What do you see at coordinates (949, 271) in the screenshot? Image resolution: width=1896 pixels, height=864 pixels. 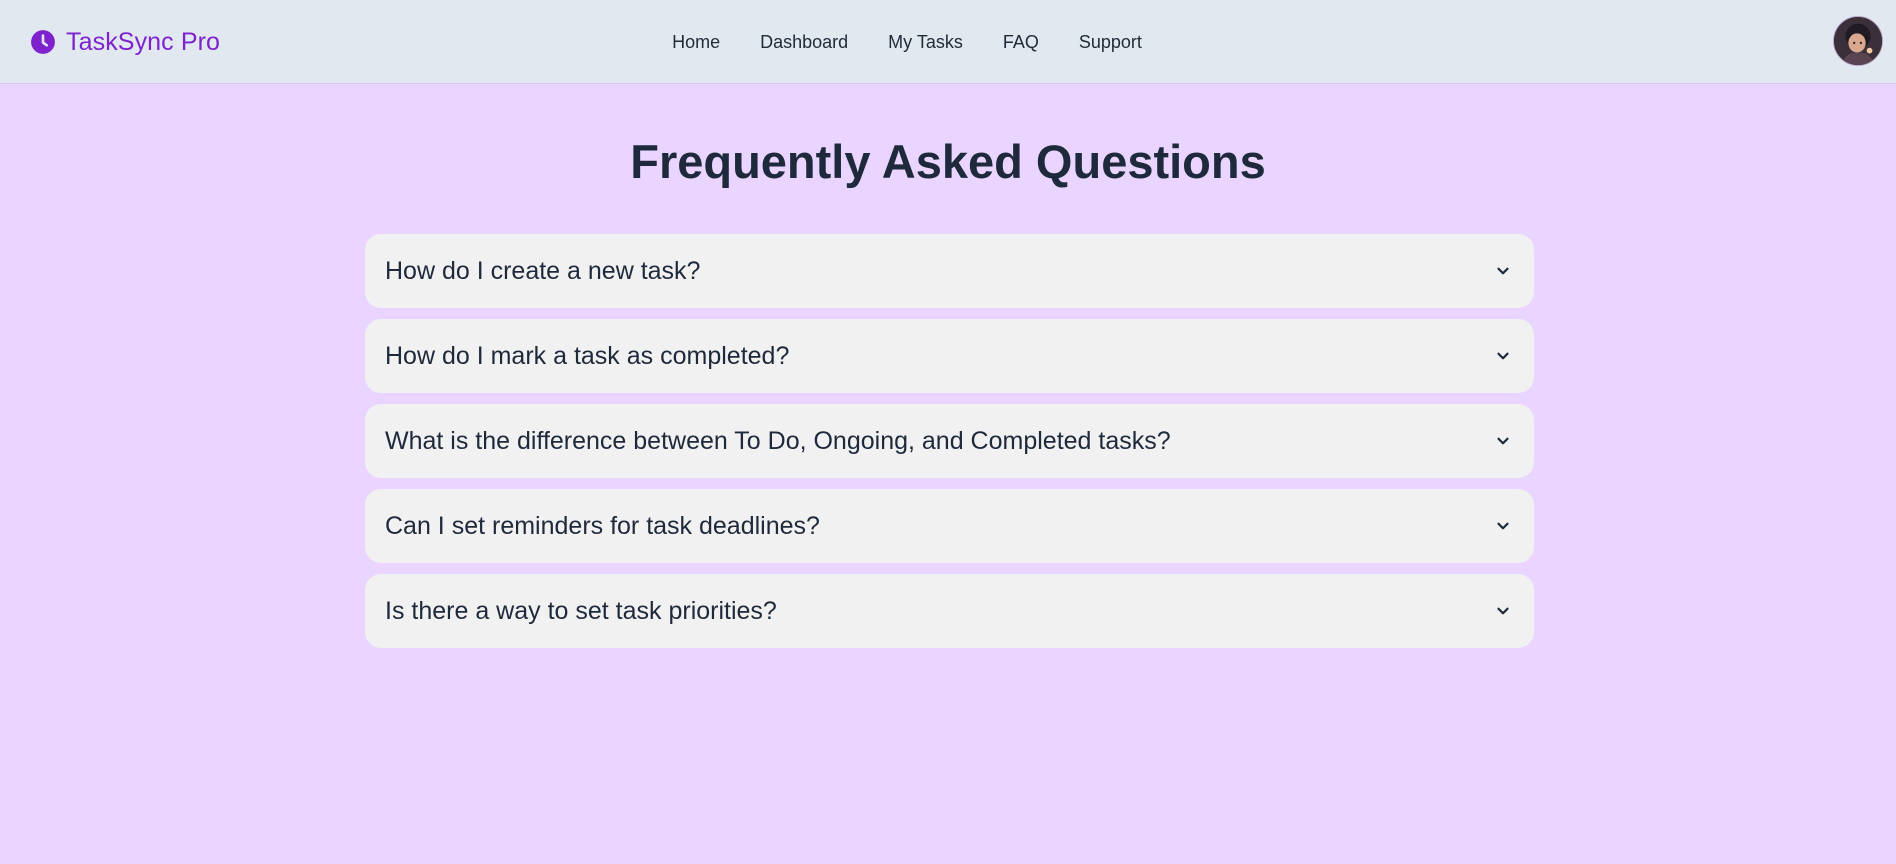 I see `faq-item: How do I create a new task?` at bounding box center [949, 271].